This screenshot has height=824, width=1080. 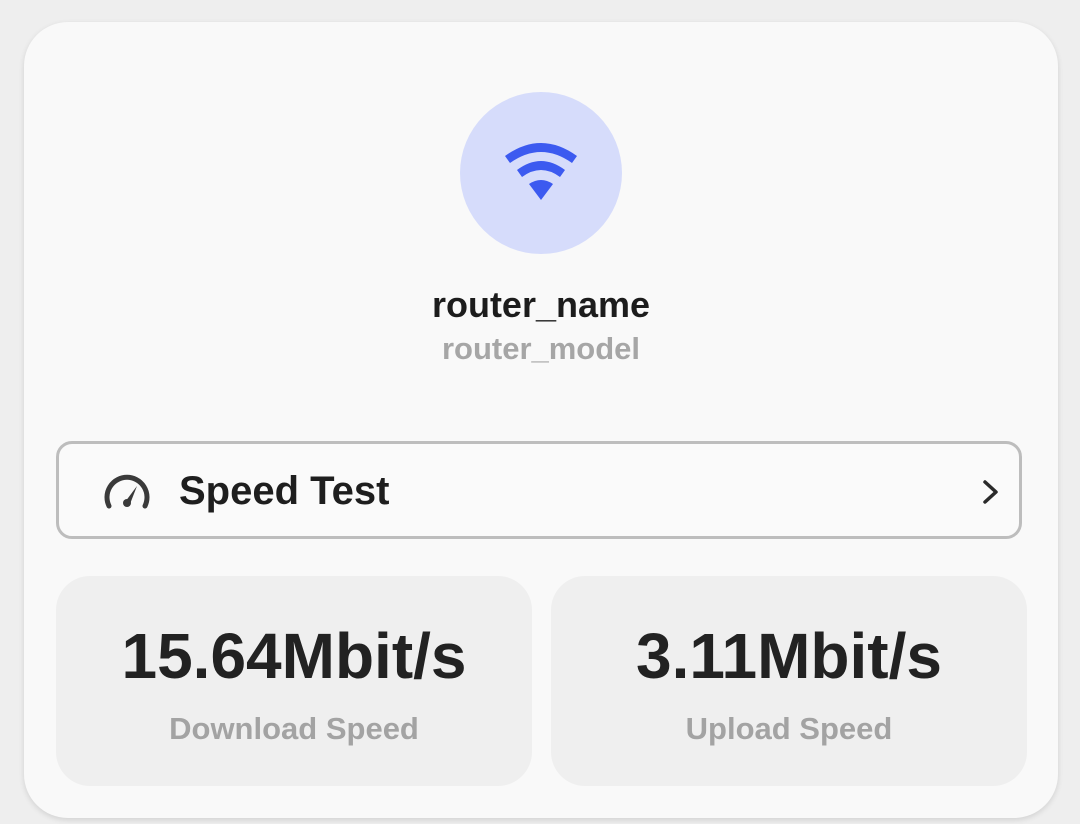 What do you see at coordinates (789, 656) in the screenshot?
I see `upload-speed-value: 3.11Mbit/s` at bounding box center [789, 656].